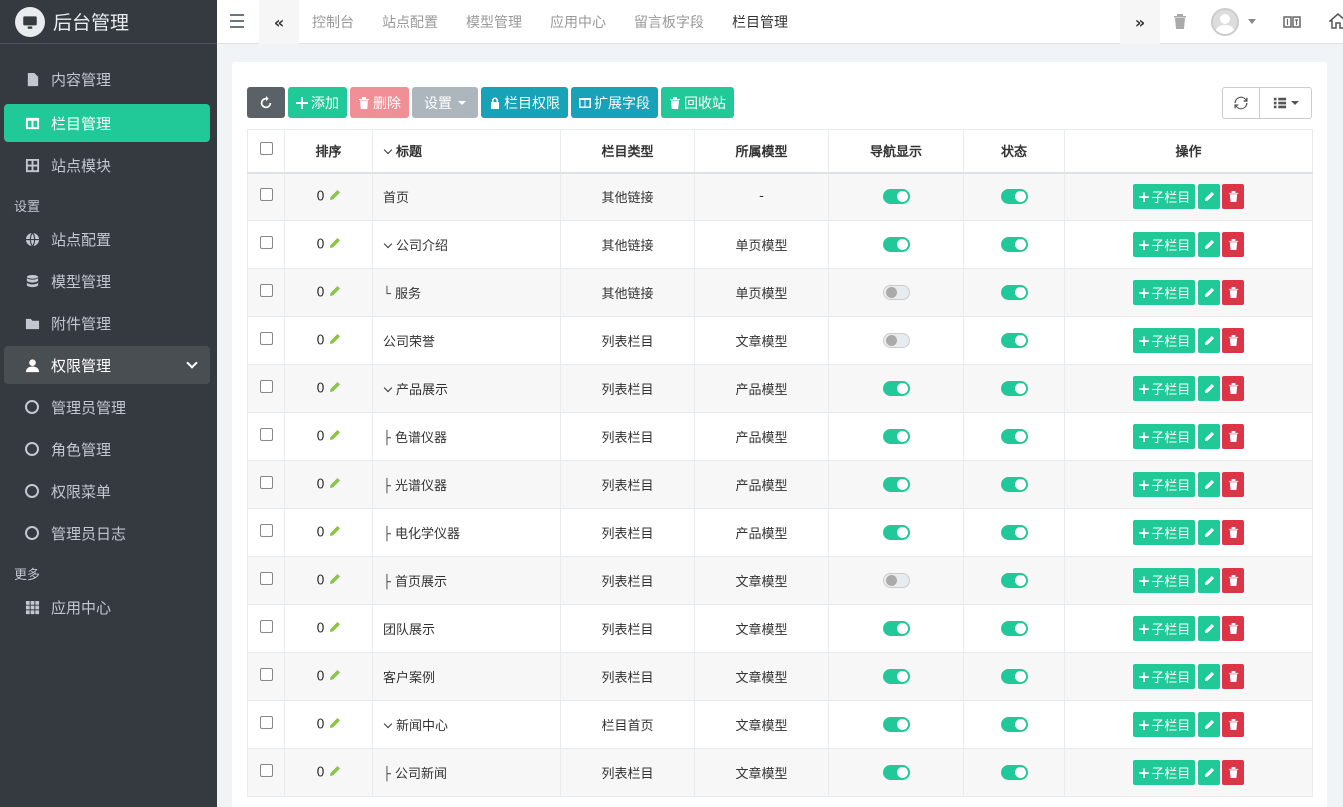  I want to click on sidebar-item-model: 模型管理, so click(107, 281).